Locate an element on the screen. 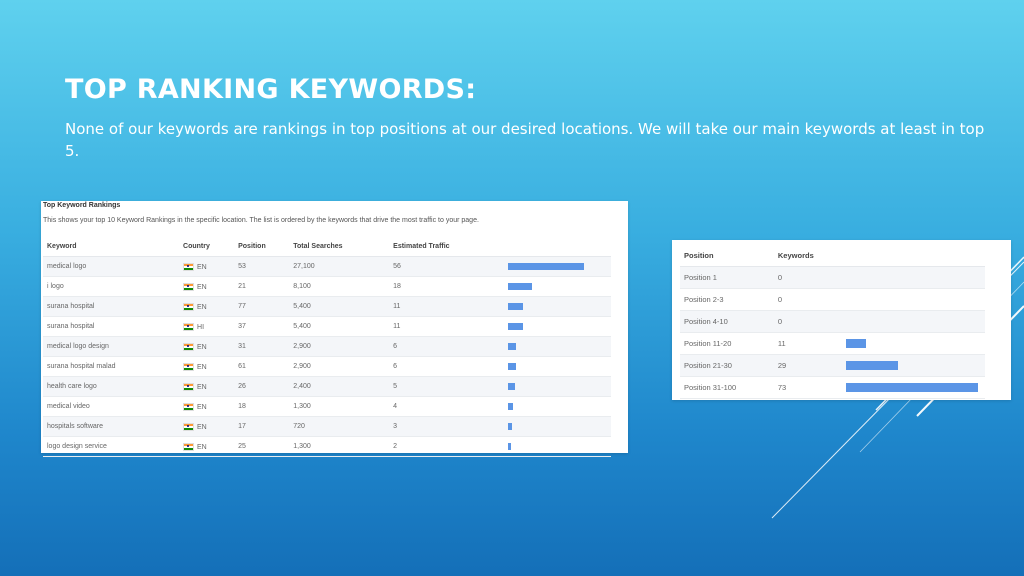 The width and height of the screenshot is (1024, 576). table-row: Position 4-10 0 is located at coordinates (832, 321).